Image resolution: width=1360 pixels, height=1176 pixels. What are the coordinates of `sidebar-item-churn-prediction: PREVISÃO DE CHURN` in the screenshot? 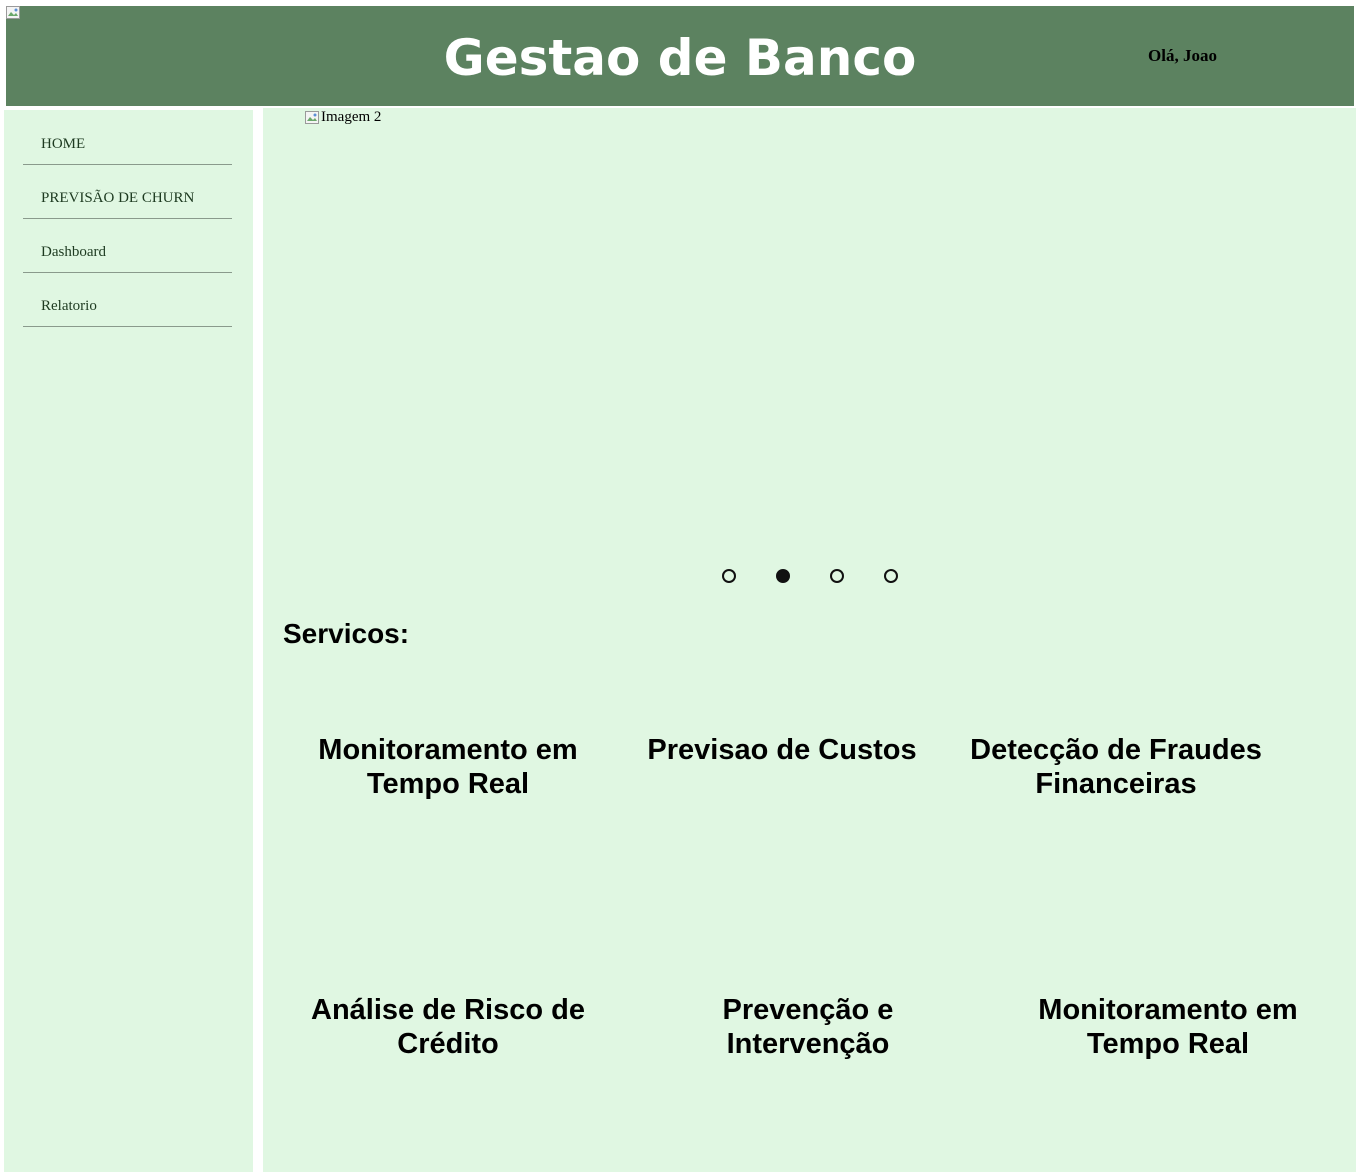 It's located at (127, 191).